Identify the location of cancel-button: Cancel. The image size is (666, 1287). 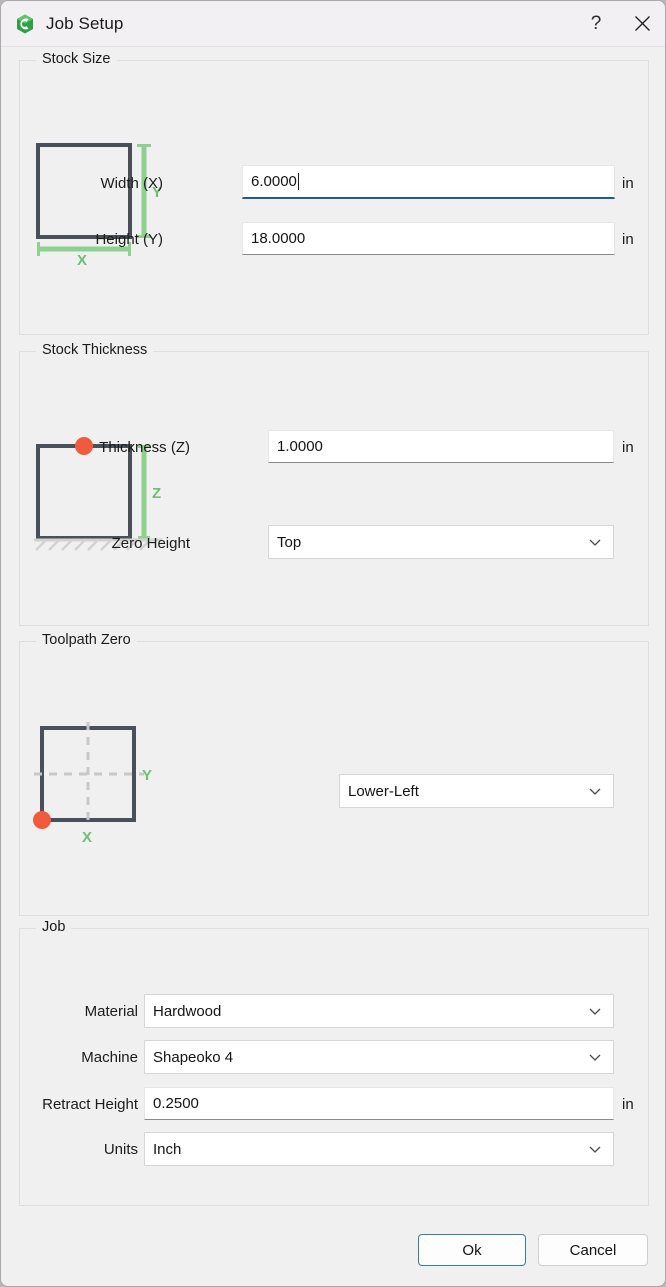
(593, 1250).